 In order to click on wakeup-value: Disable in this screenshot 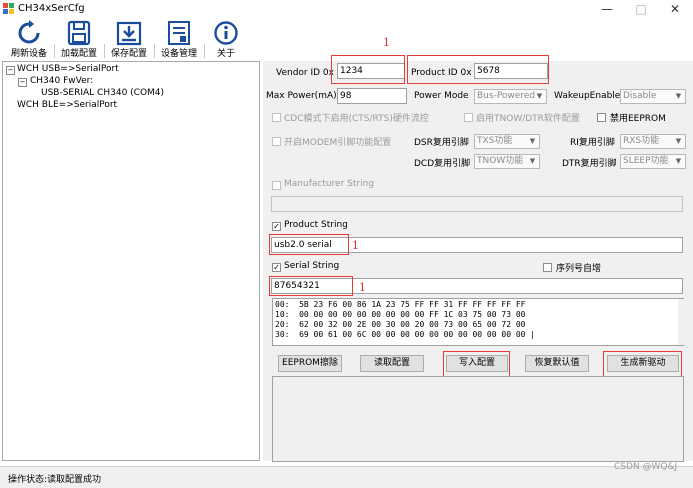, I will do `click(640, 96)`.